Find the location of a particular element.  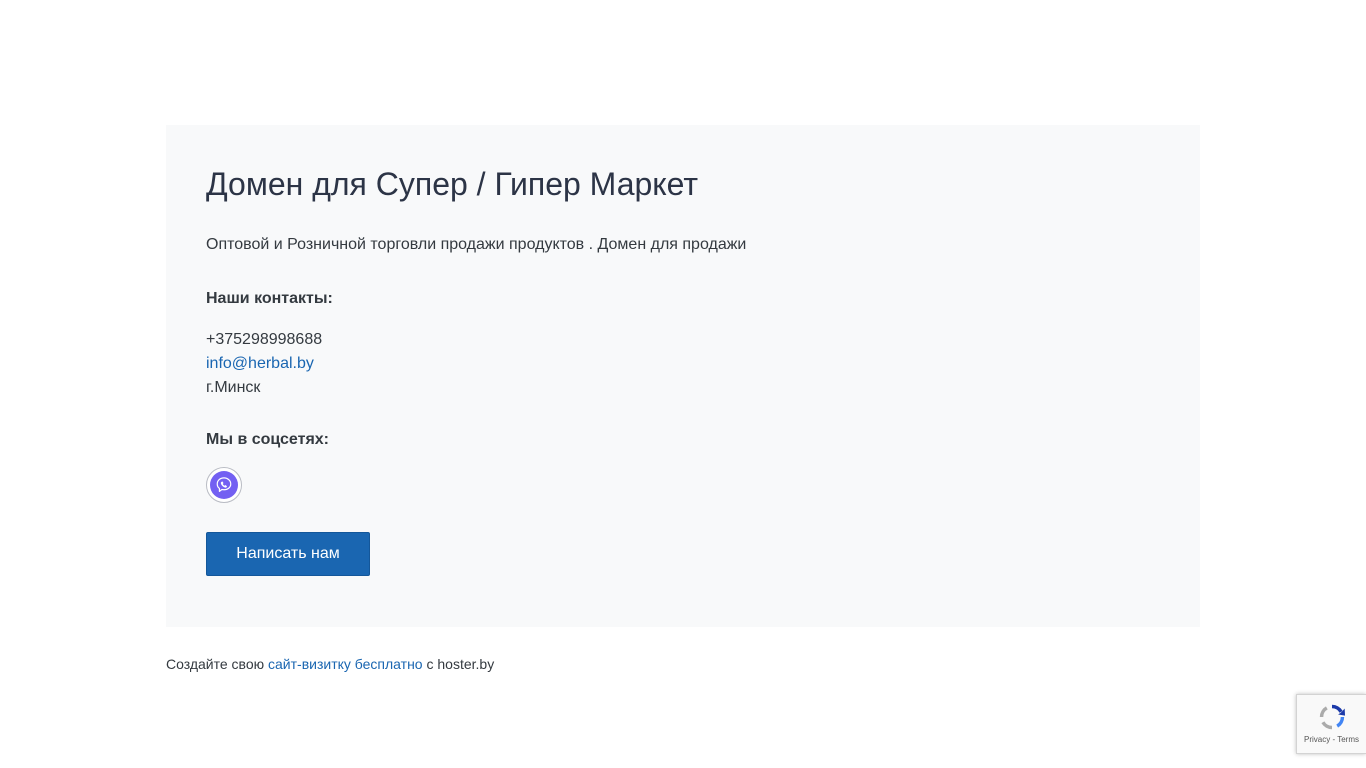

recaptcha-icon is located at coordinates (1332, 717).